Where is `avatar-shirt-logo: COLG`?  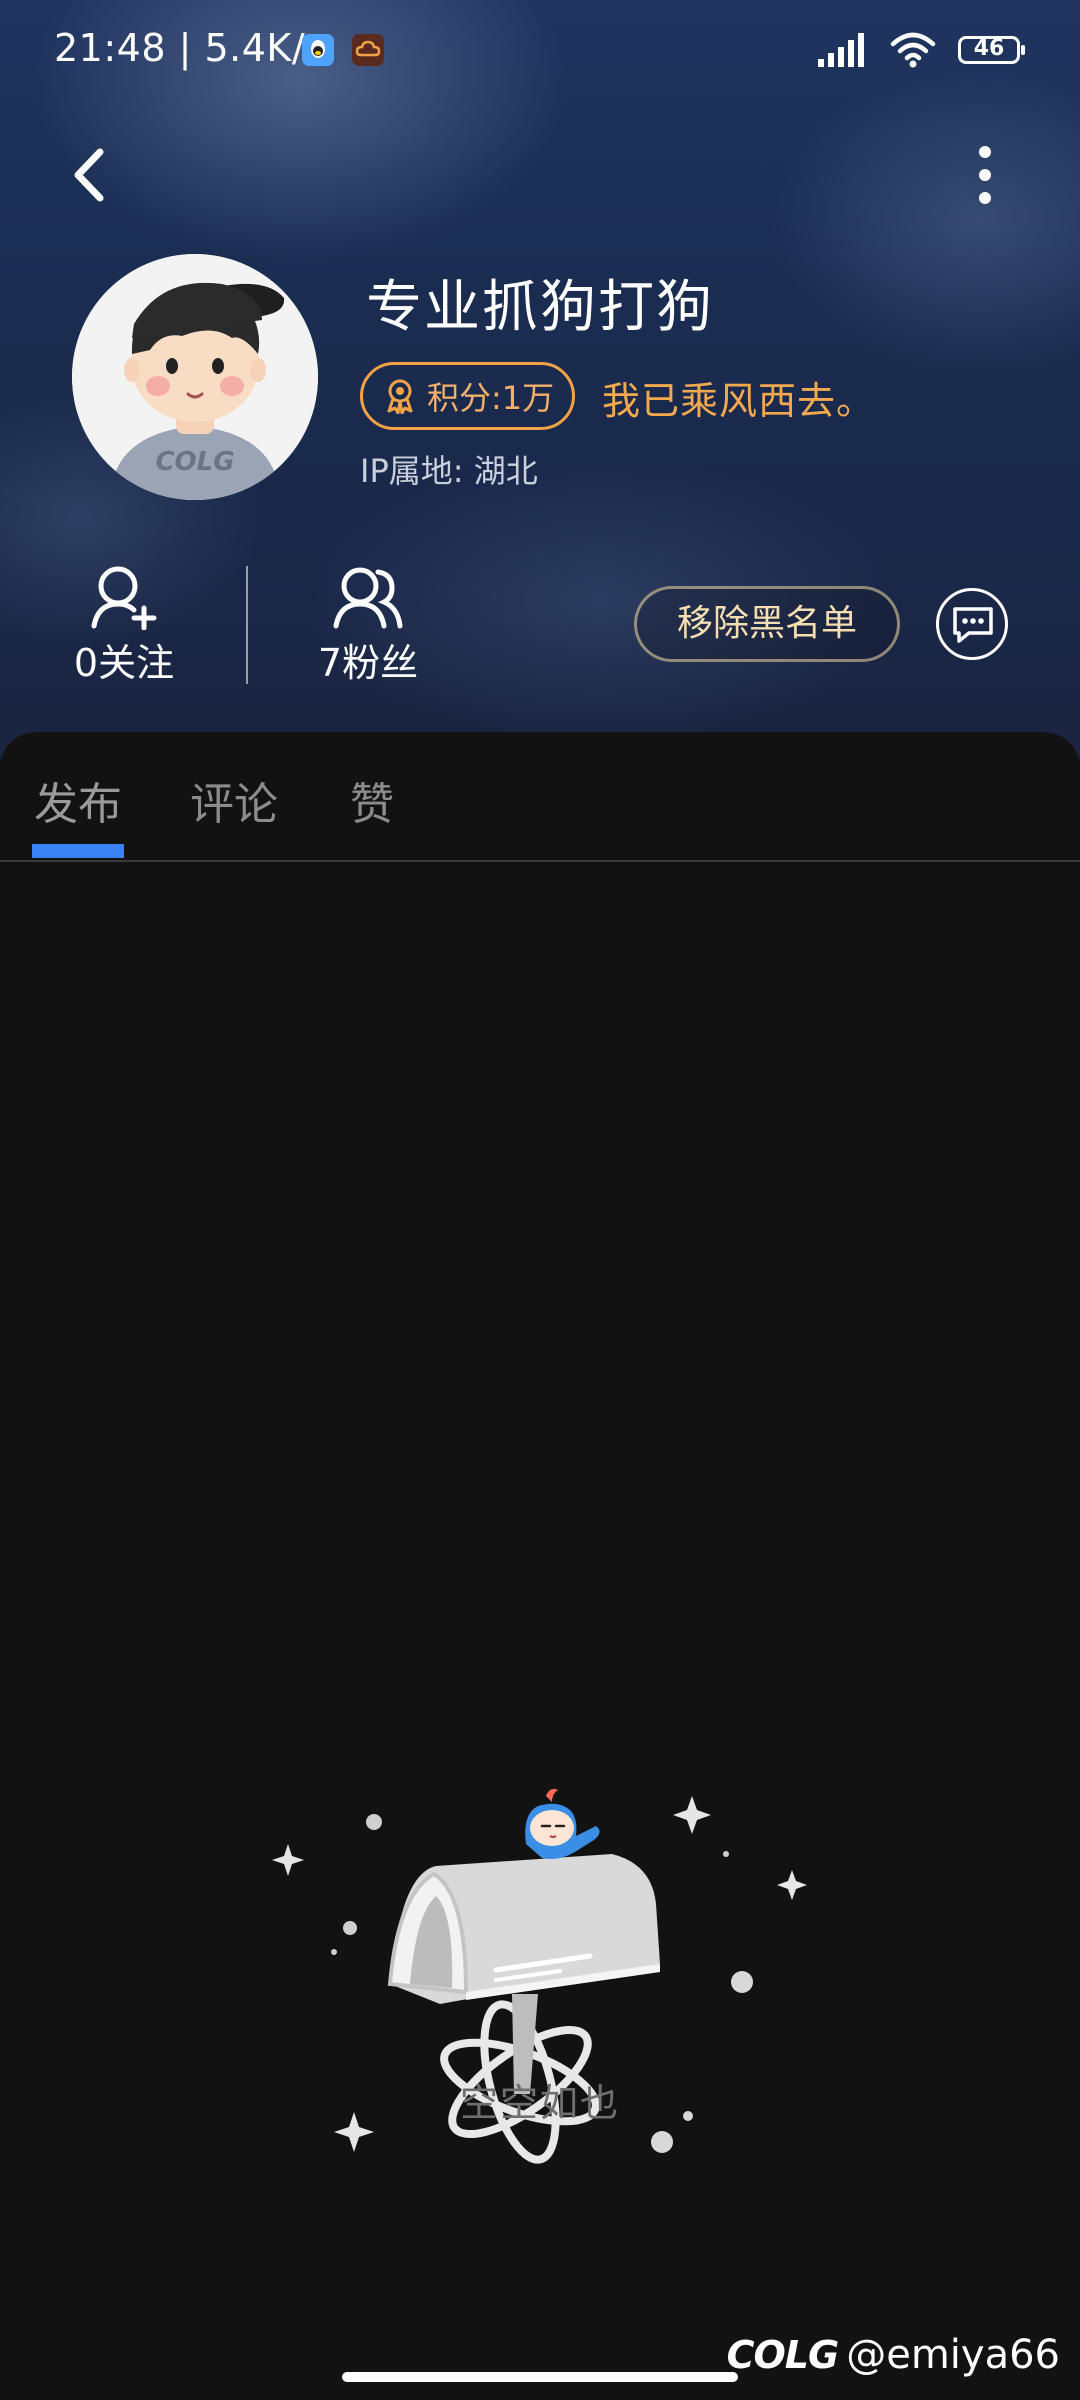 avatar-shirt-logo: COLG is located at coordinates (194, 462).